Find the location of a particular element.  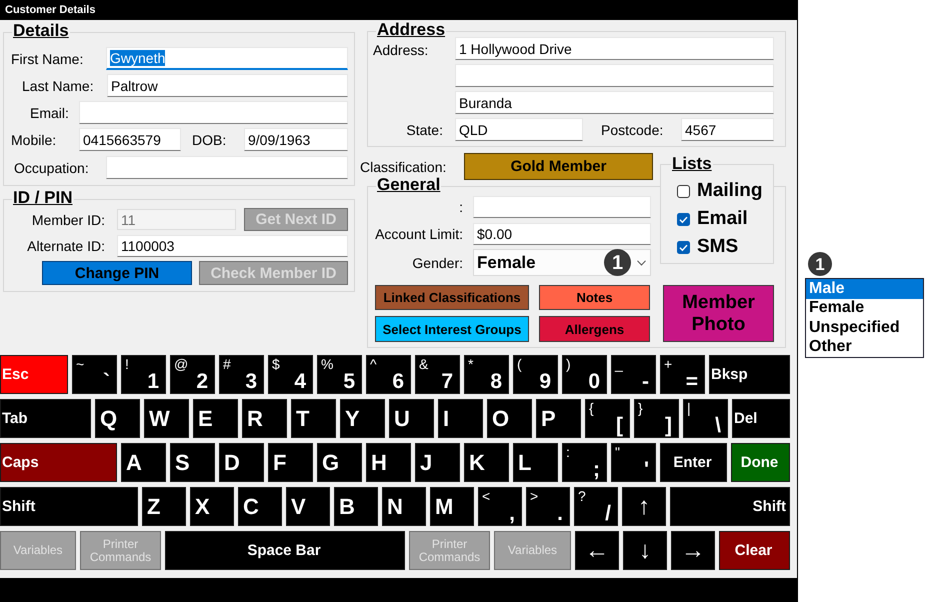

action-button: Notes is located at coordinates (594, 297).